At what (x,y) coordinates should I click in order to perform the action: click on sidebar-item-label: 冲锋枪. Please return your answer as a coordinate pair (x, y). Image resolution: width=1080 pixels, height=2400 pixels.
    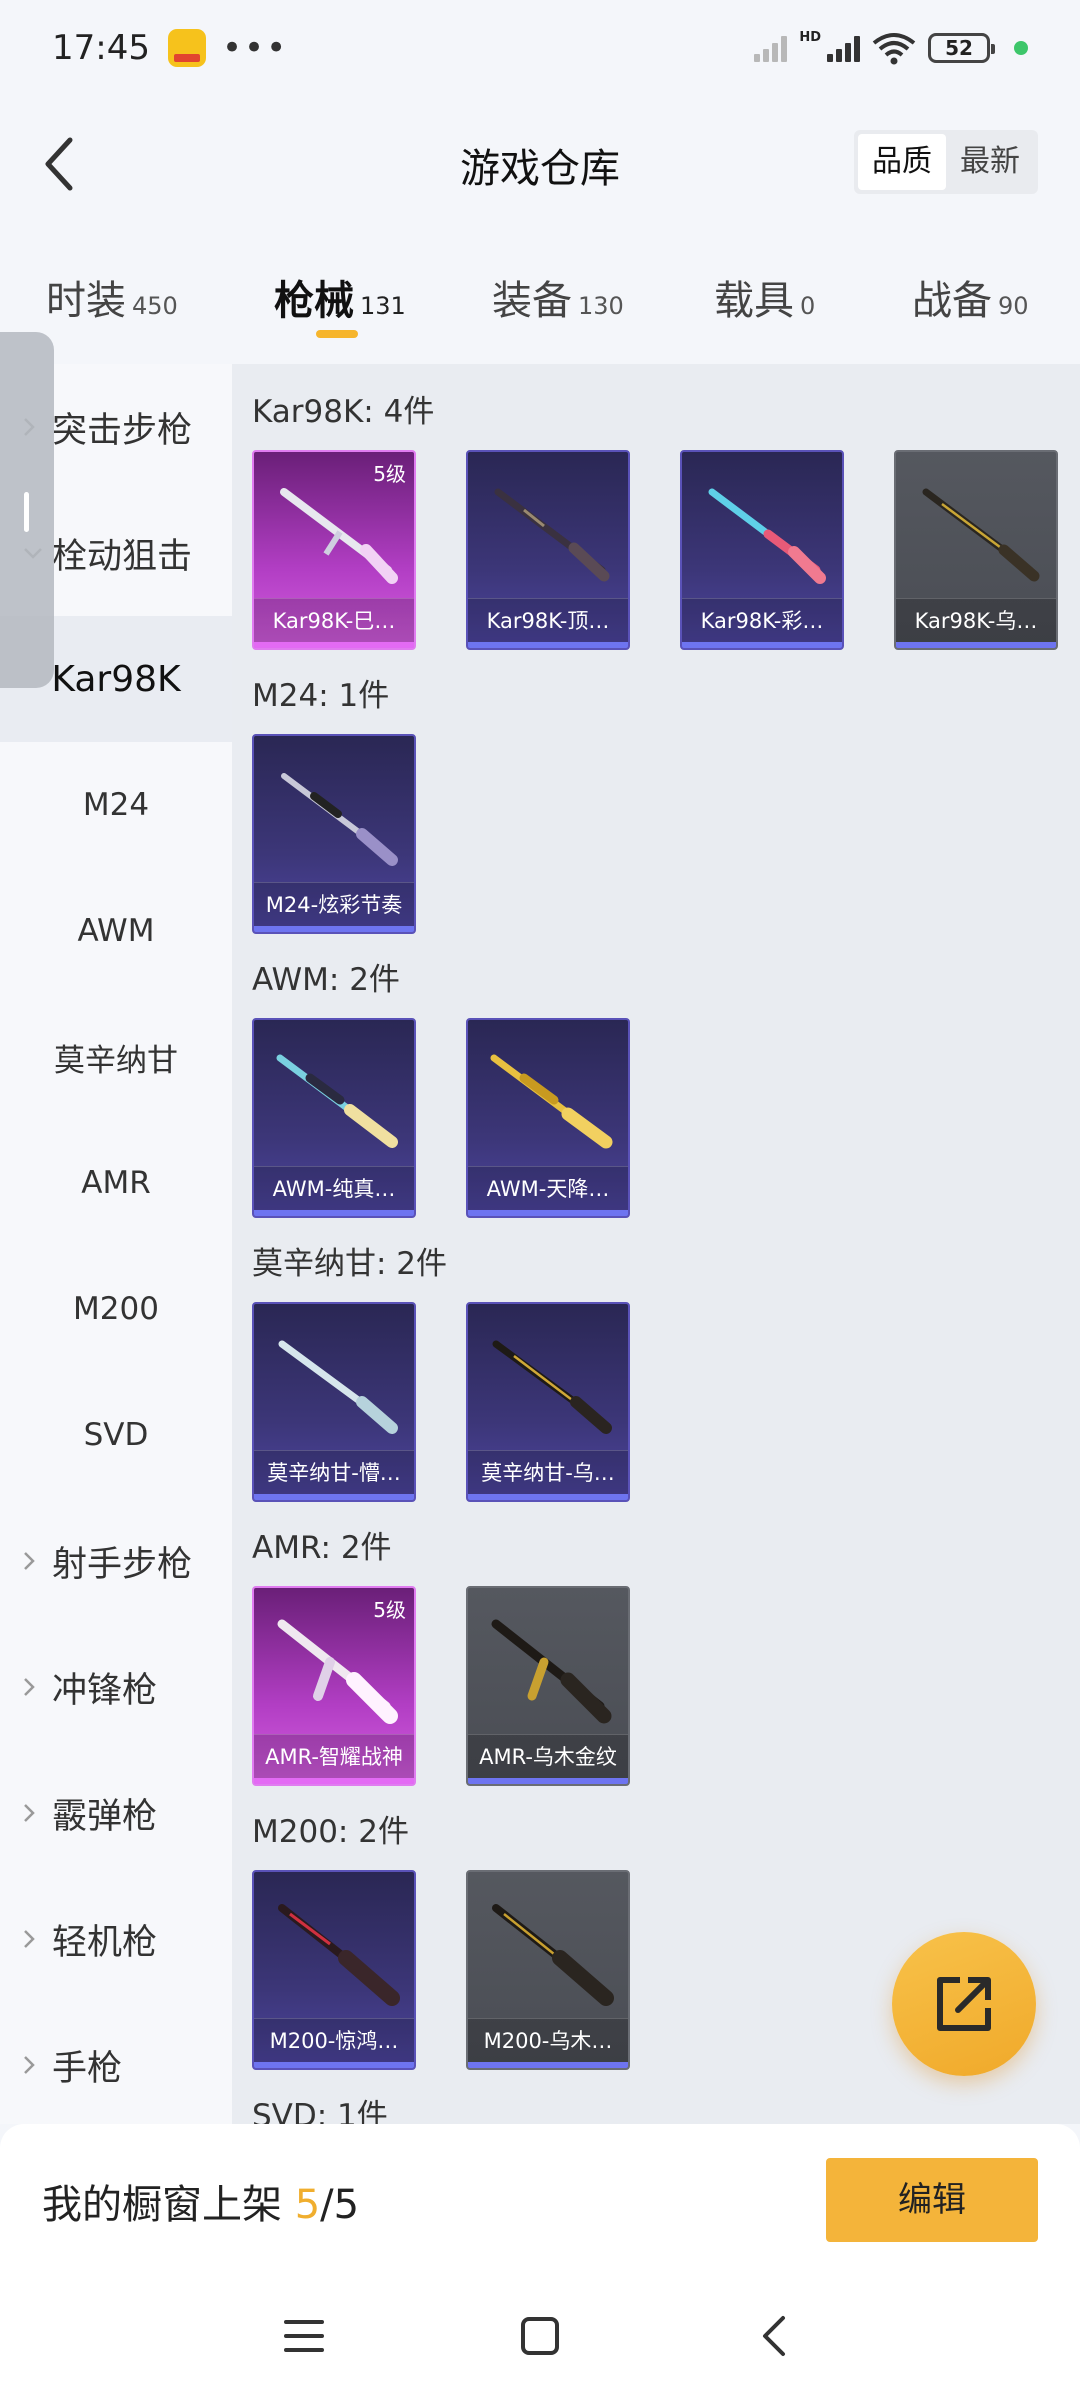
    Looking at the image, I should click on (105, 1690).